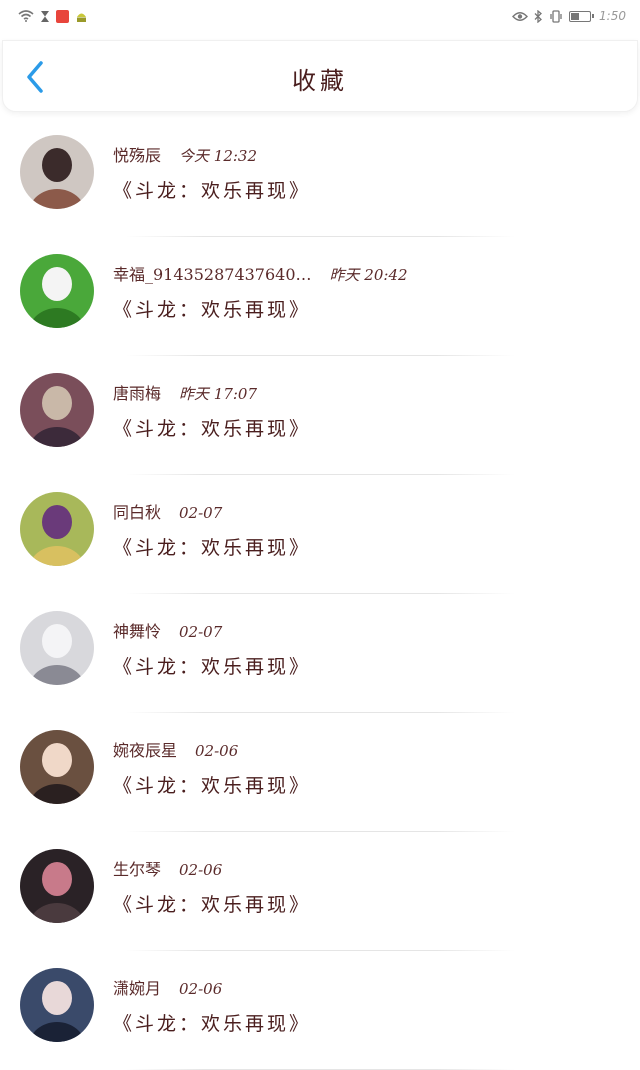 The image size is (640, 1070). I want to click on hourglass-icon, so click(45, 16).